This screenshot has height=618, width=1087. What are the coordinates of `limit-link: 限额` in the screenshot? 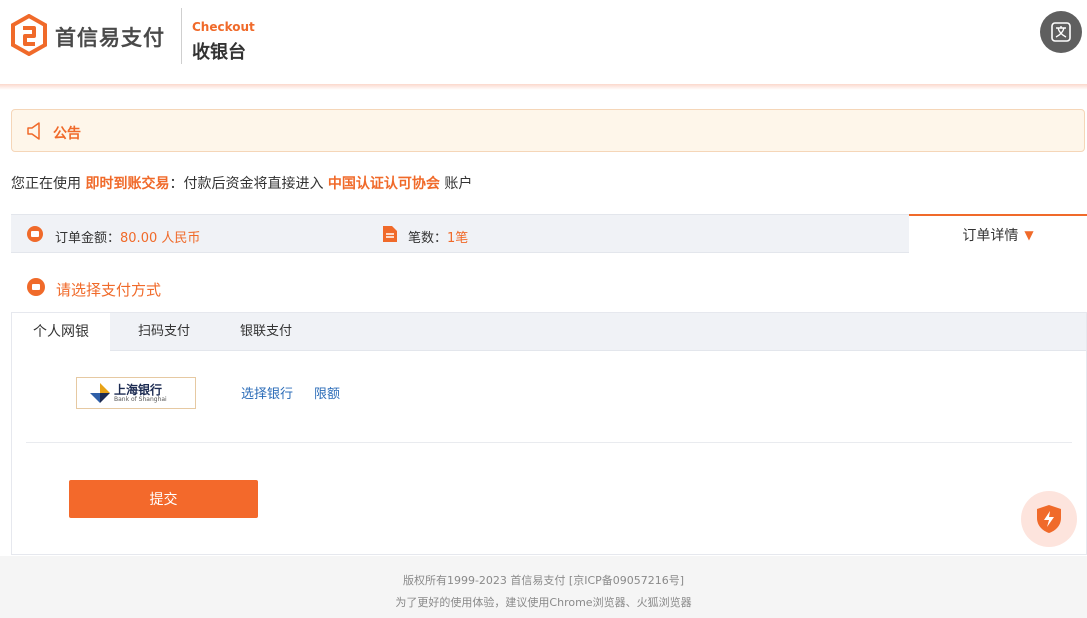 It's located at (327, 392).